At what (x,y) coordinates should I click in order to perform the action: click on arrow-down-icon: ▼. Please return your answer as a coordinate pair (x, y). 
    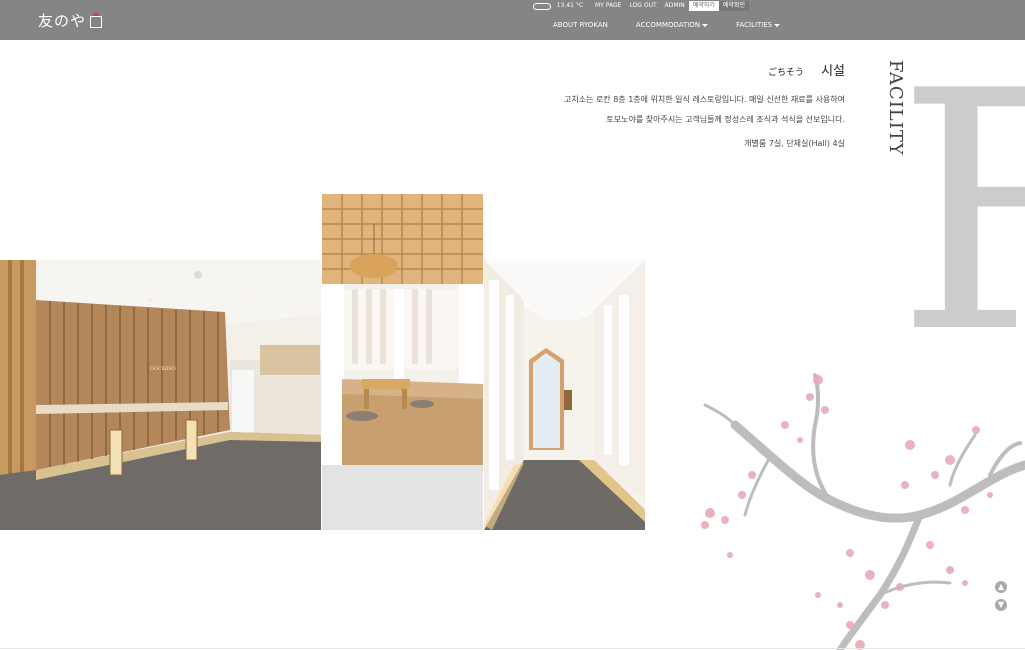
    Looking at the image, I should click on (1001, 604).